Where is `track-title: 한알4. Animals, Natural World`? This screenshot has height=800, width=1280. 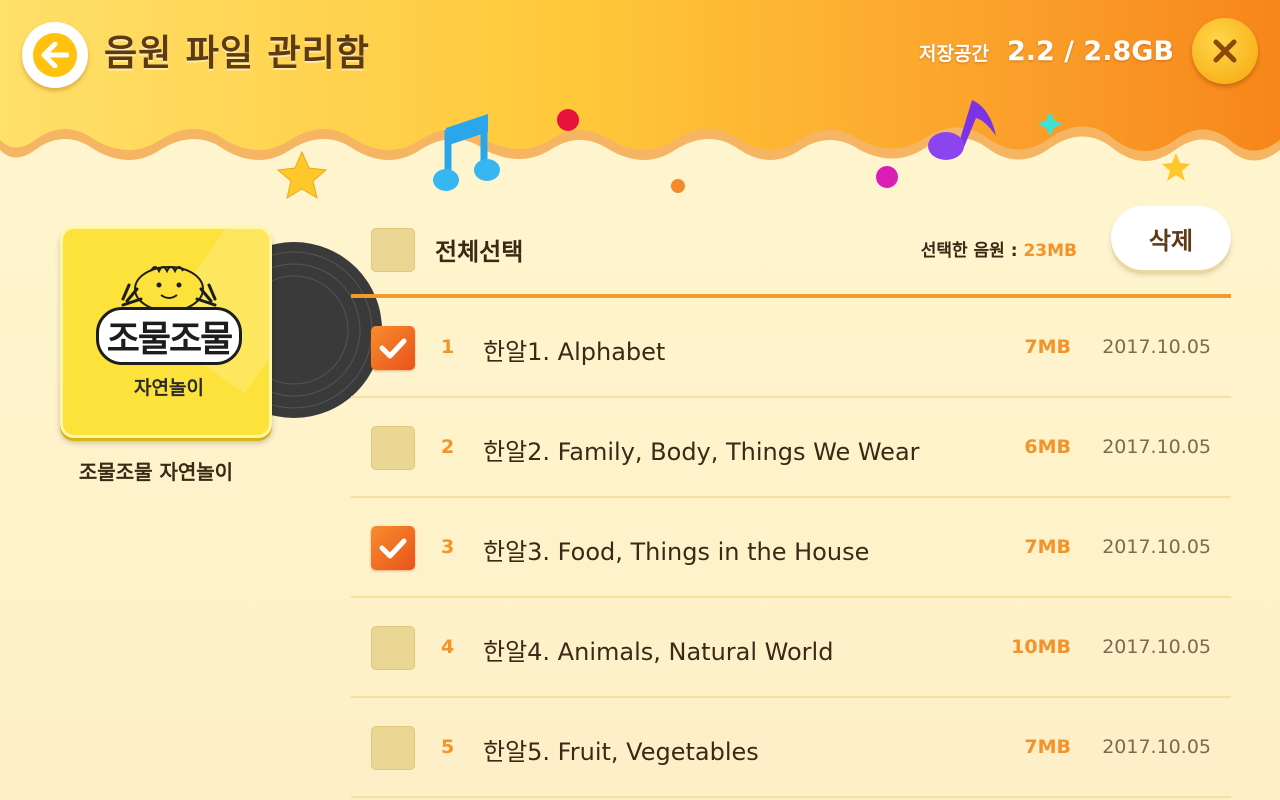
track-title: 한알4. Animals, Natural World is located at coordinates (658, 652).